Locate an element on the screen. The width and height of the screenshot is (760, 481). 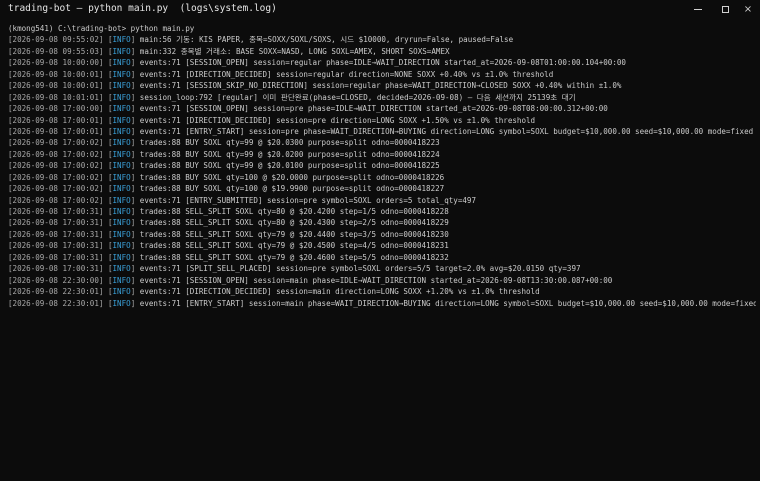
close-icon: × is located at coordinates (748, 9).